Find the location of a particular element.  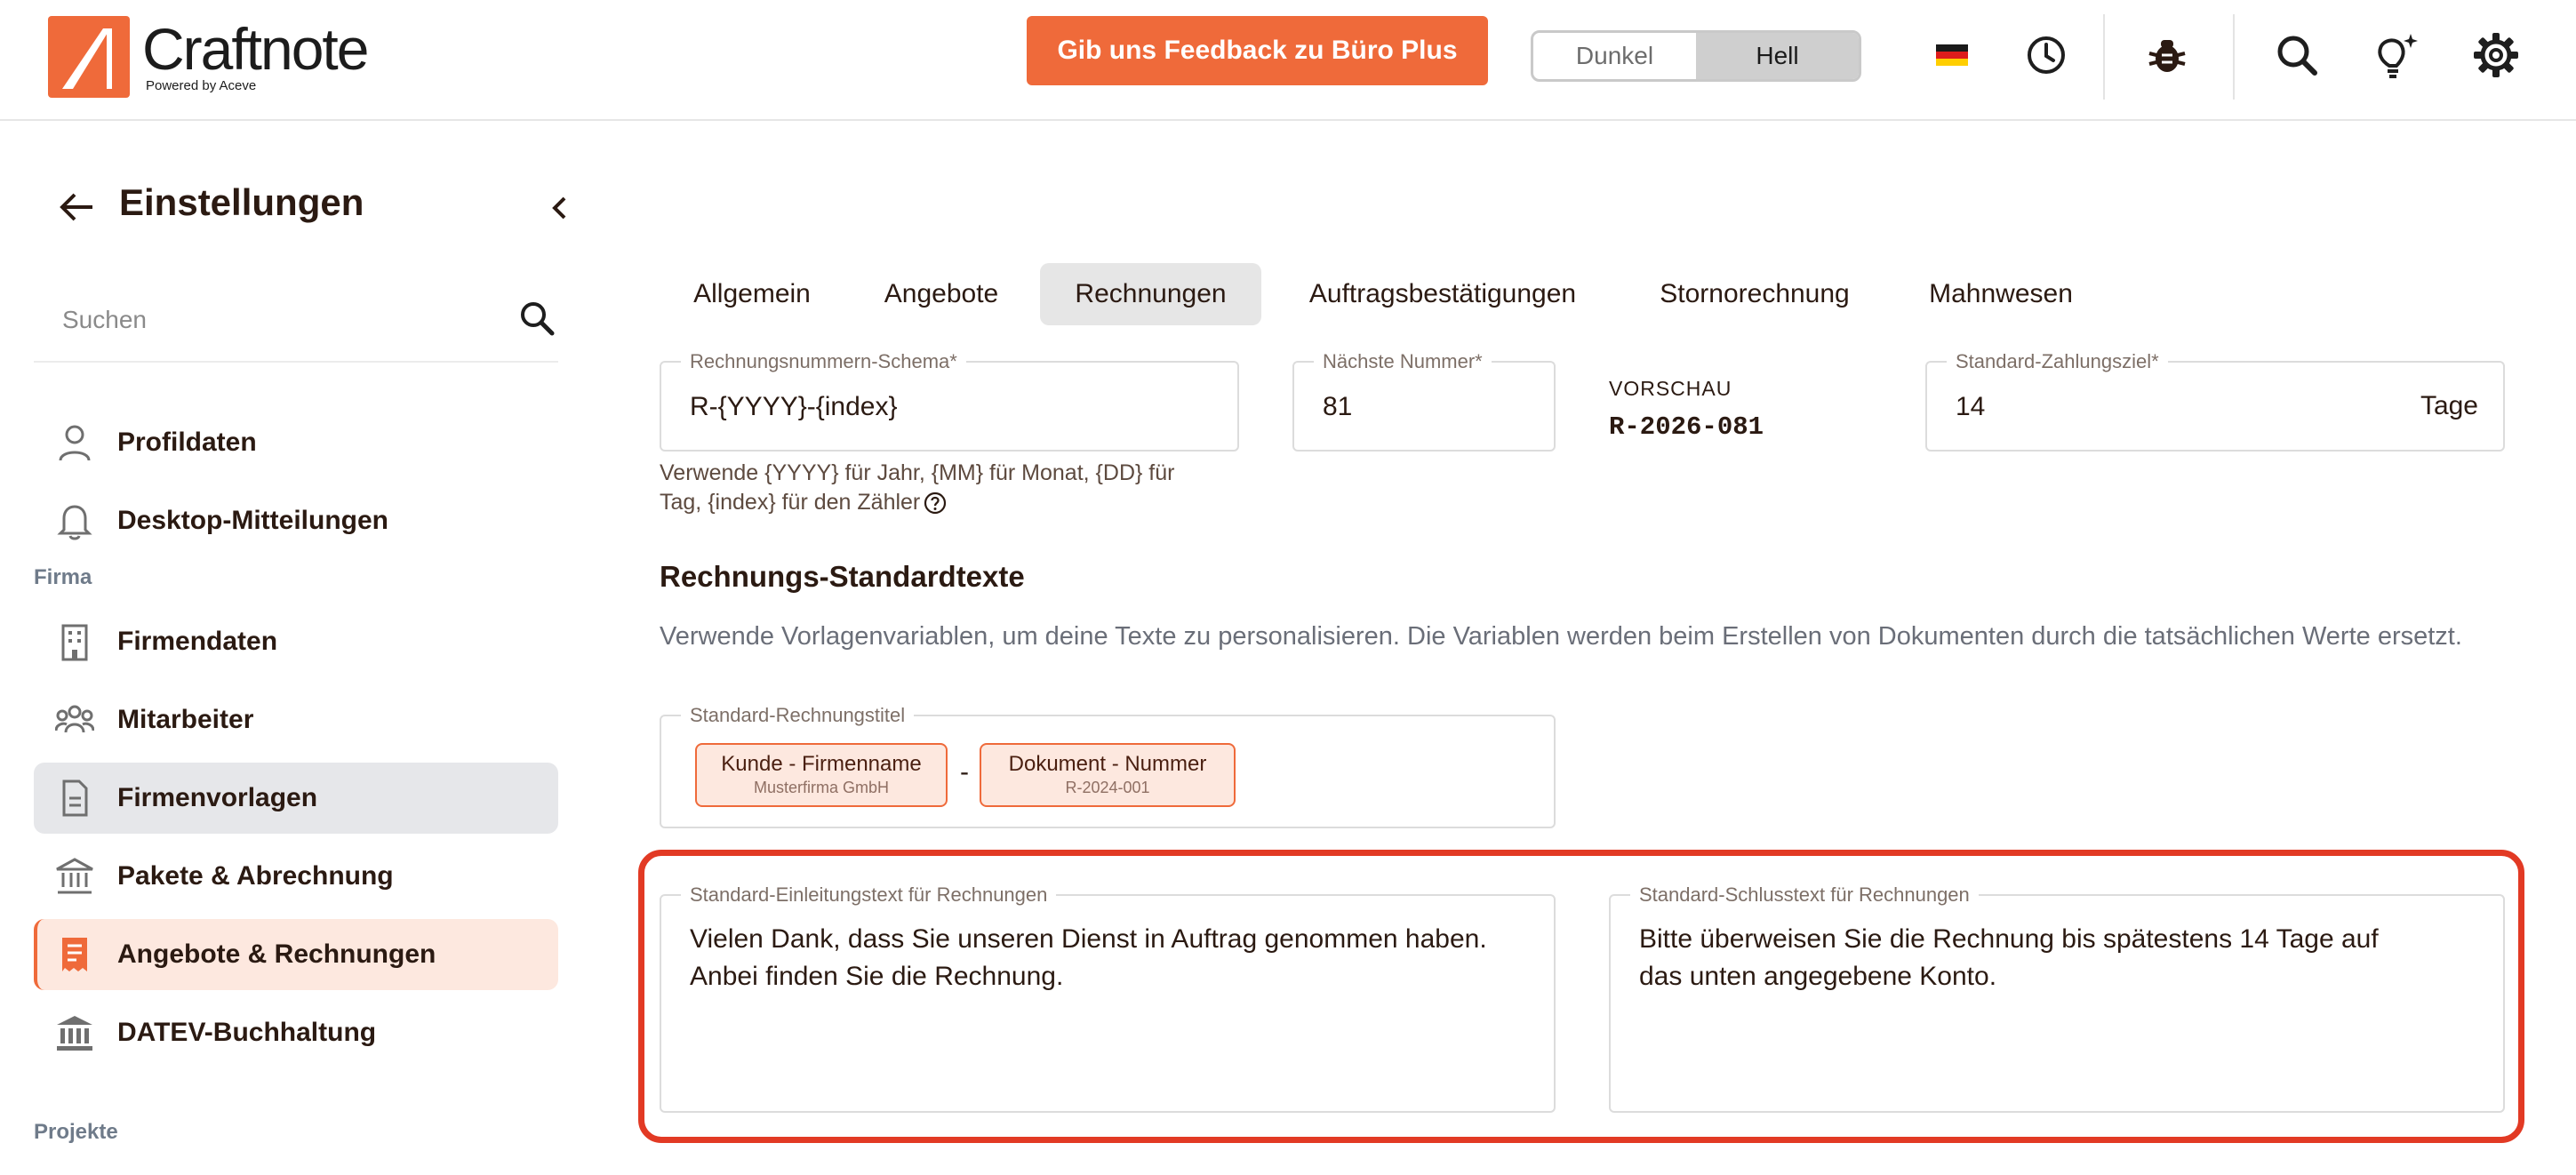

sidebar-item-label: Firmenvorlagen is located at coordinates (217, 797).